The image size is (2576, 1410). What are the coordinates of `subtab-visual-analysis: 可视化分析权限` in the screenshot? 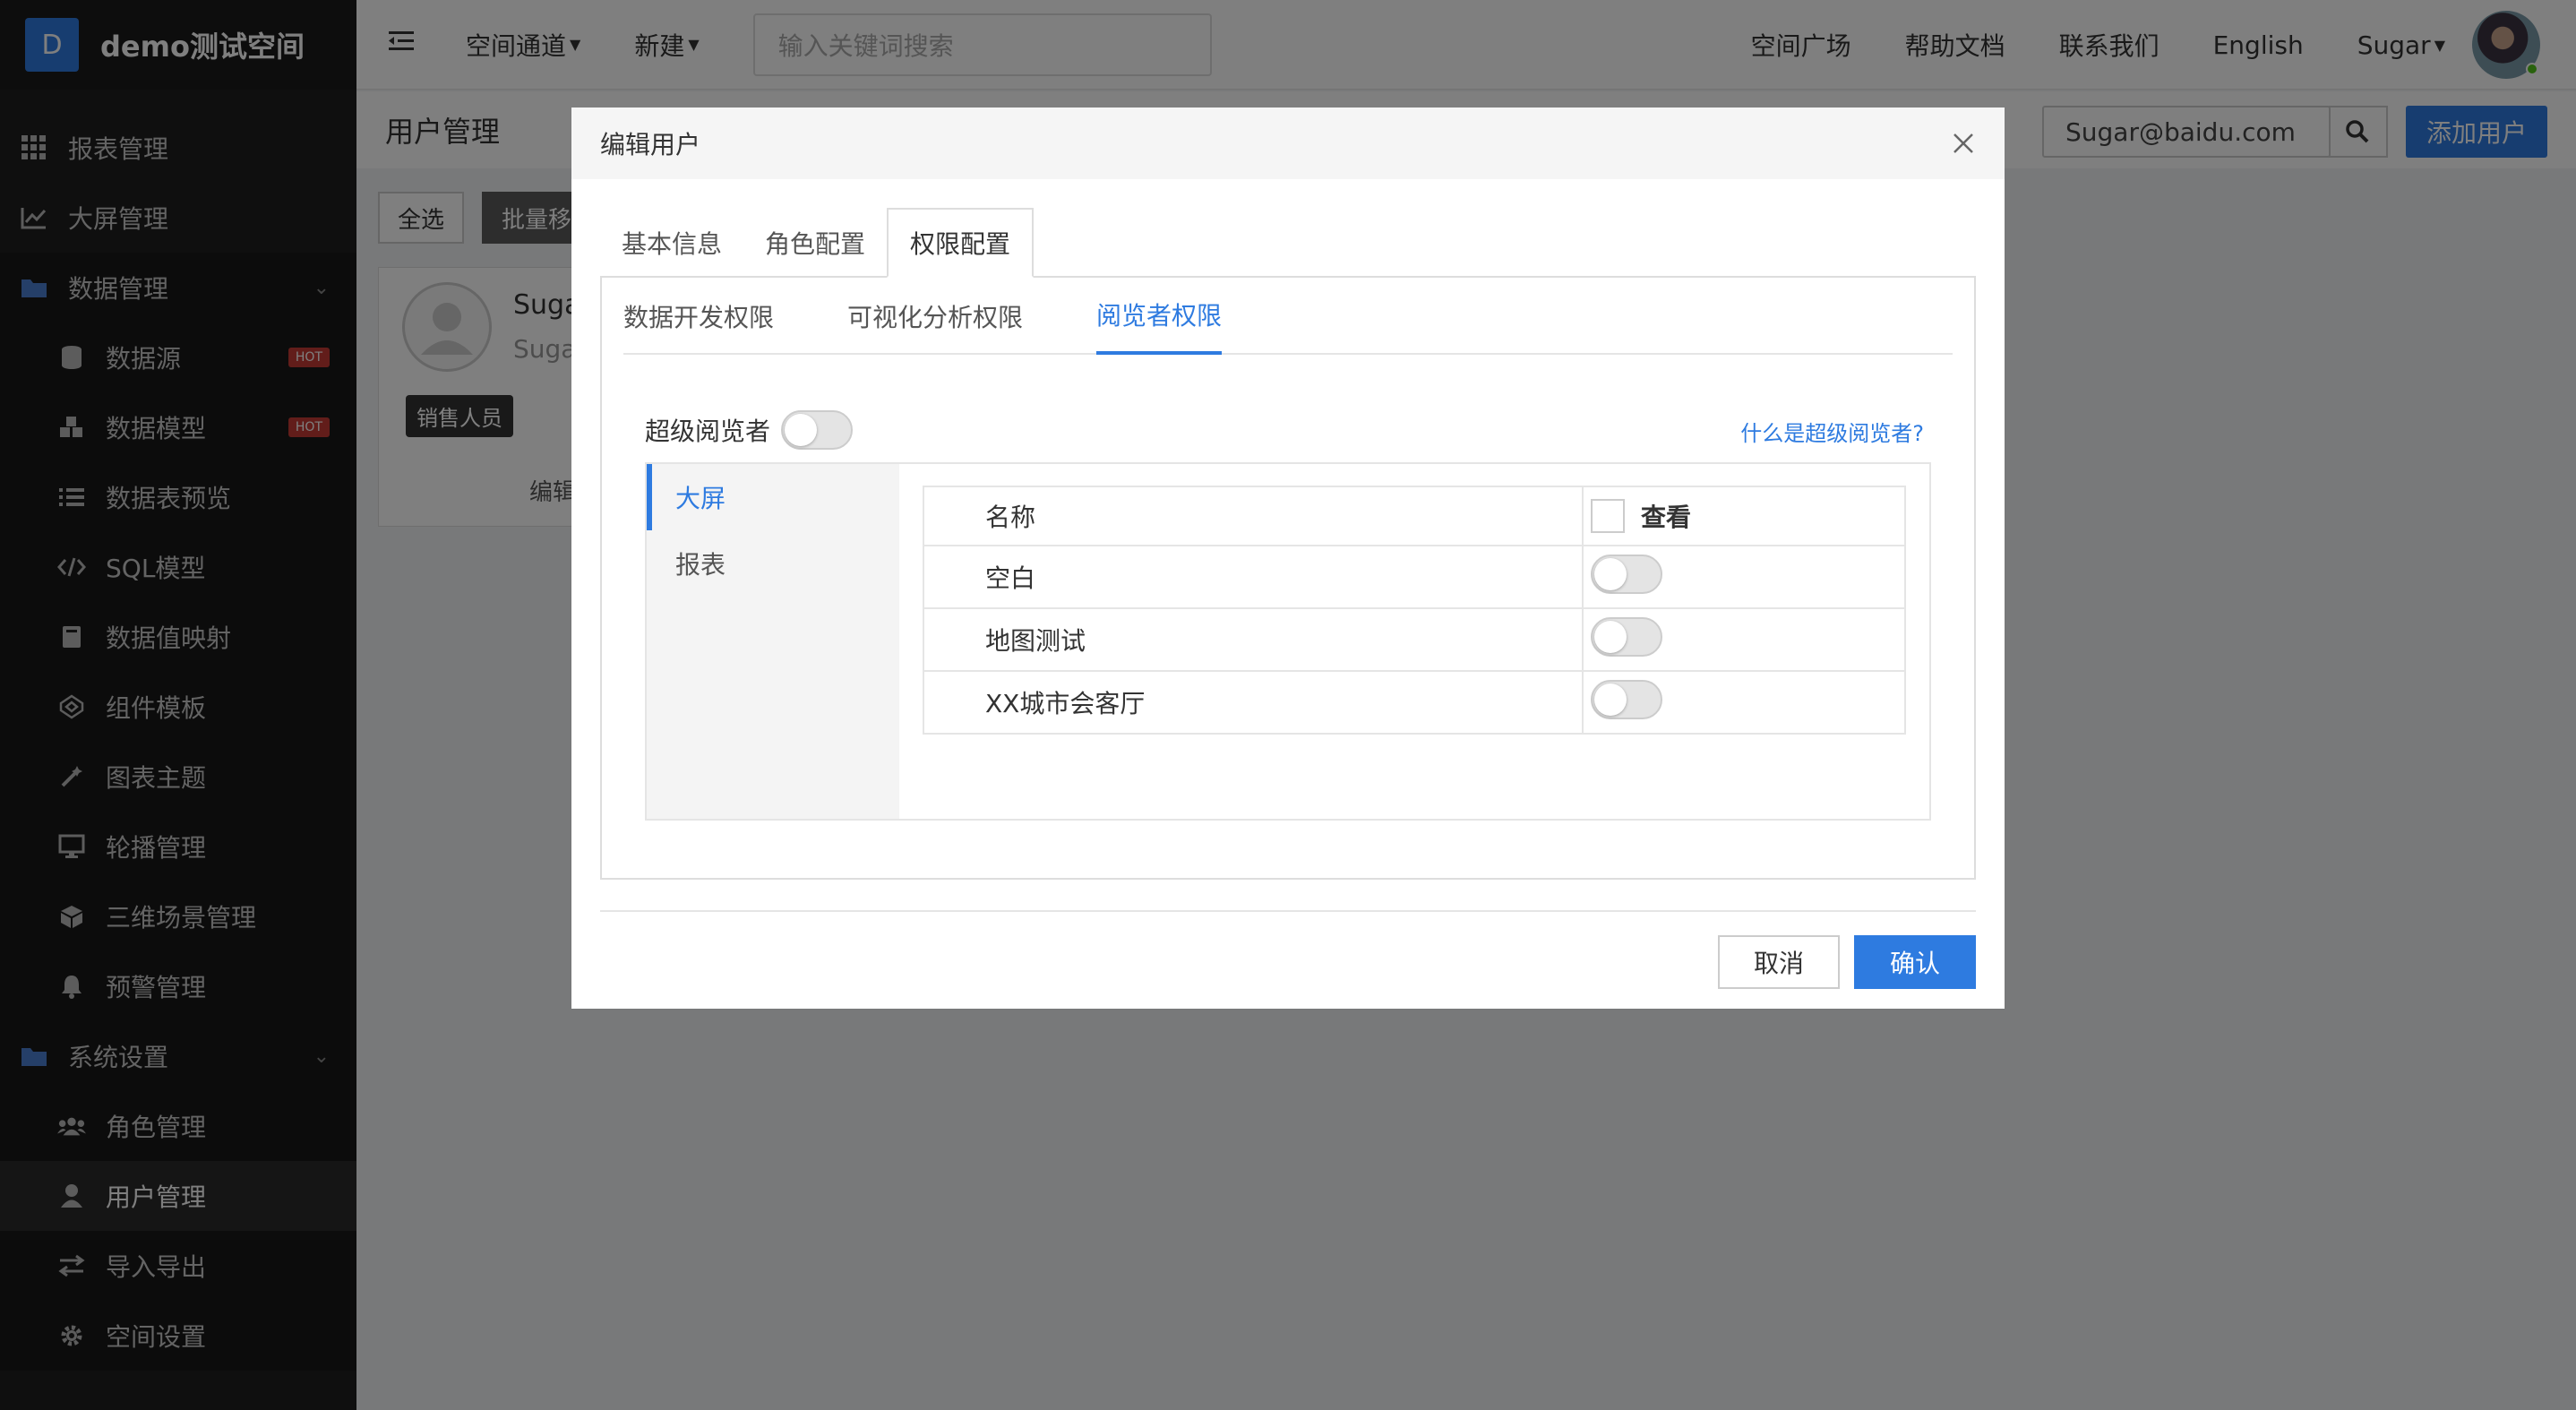 It's located at (935, 316).